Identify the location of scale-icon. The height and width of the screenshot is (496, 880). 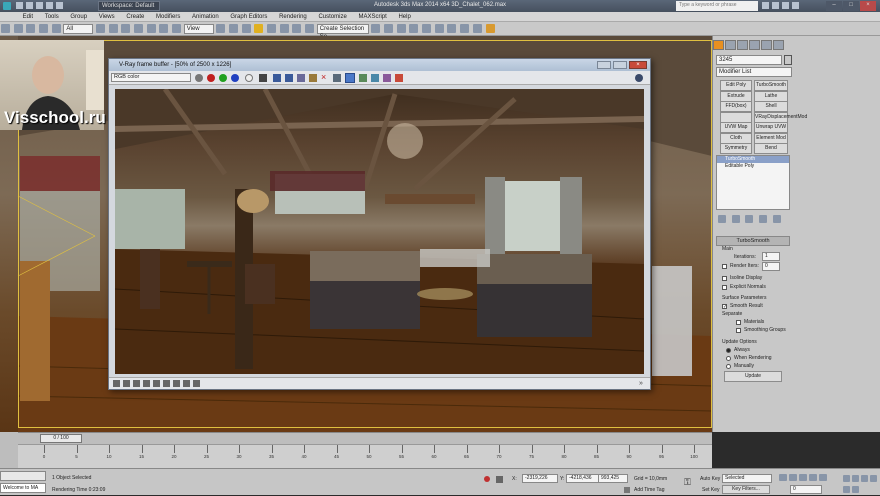
(177, 28).